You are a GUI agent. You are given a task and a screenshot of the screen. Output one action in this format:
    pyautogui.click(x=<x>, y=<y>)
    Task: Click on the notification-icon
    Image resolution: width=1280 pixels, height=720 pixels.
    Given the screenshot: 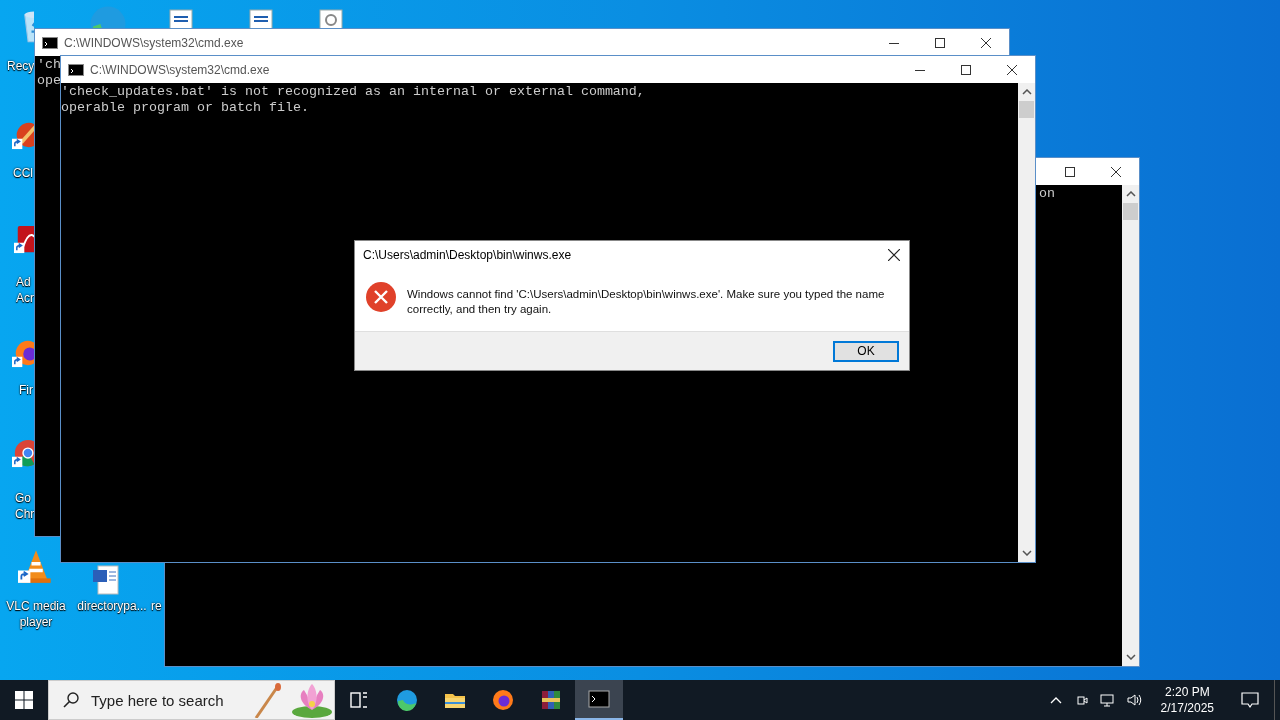 What is the action you would take?
    pyautogui.click(x=1250, y=700)
    